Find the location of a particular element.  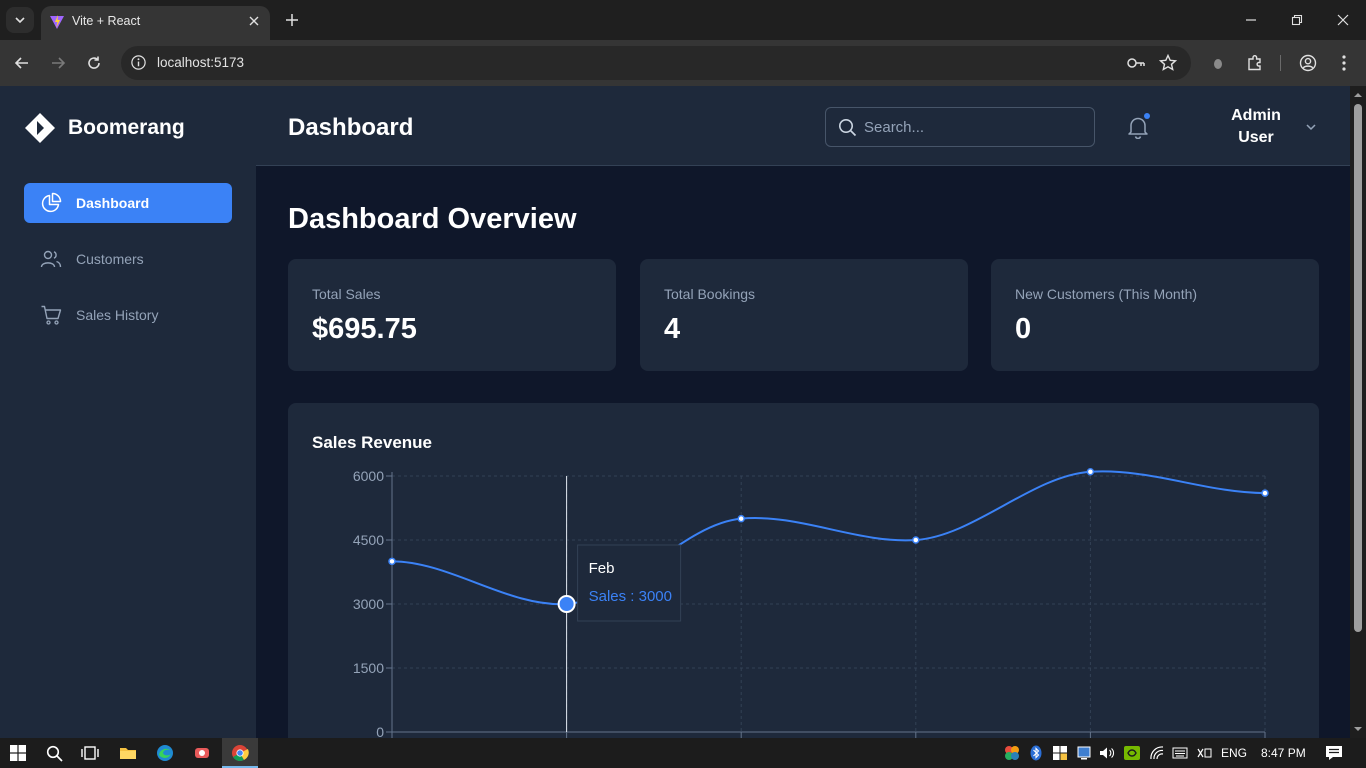

profile-button is located at coordinates (1308, 63).